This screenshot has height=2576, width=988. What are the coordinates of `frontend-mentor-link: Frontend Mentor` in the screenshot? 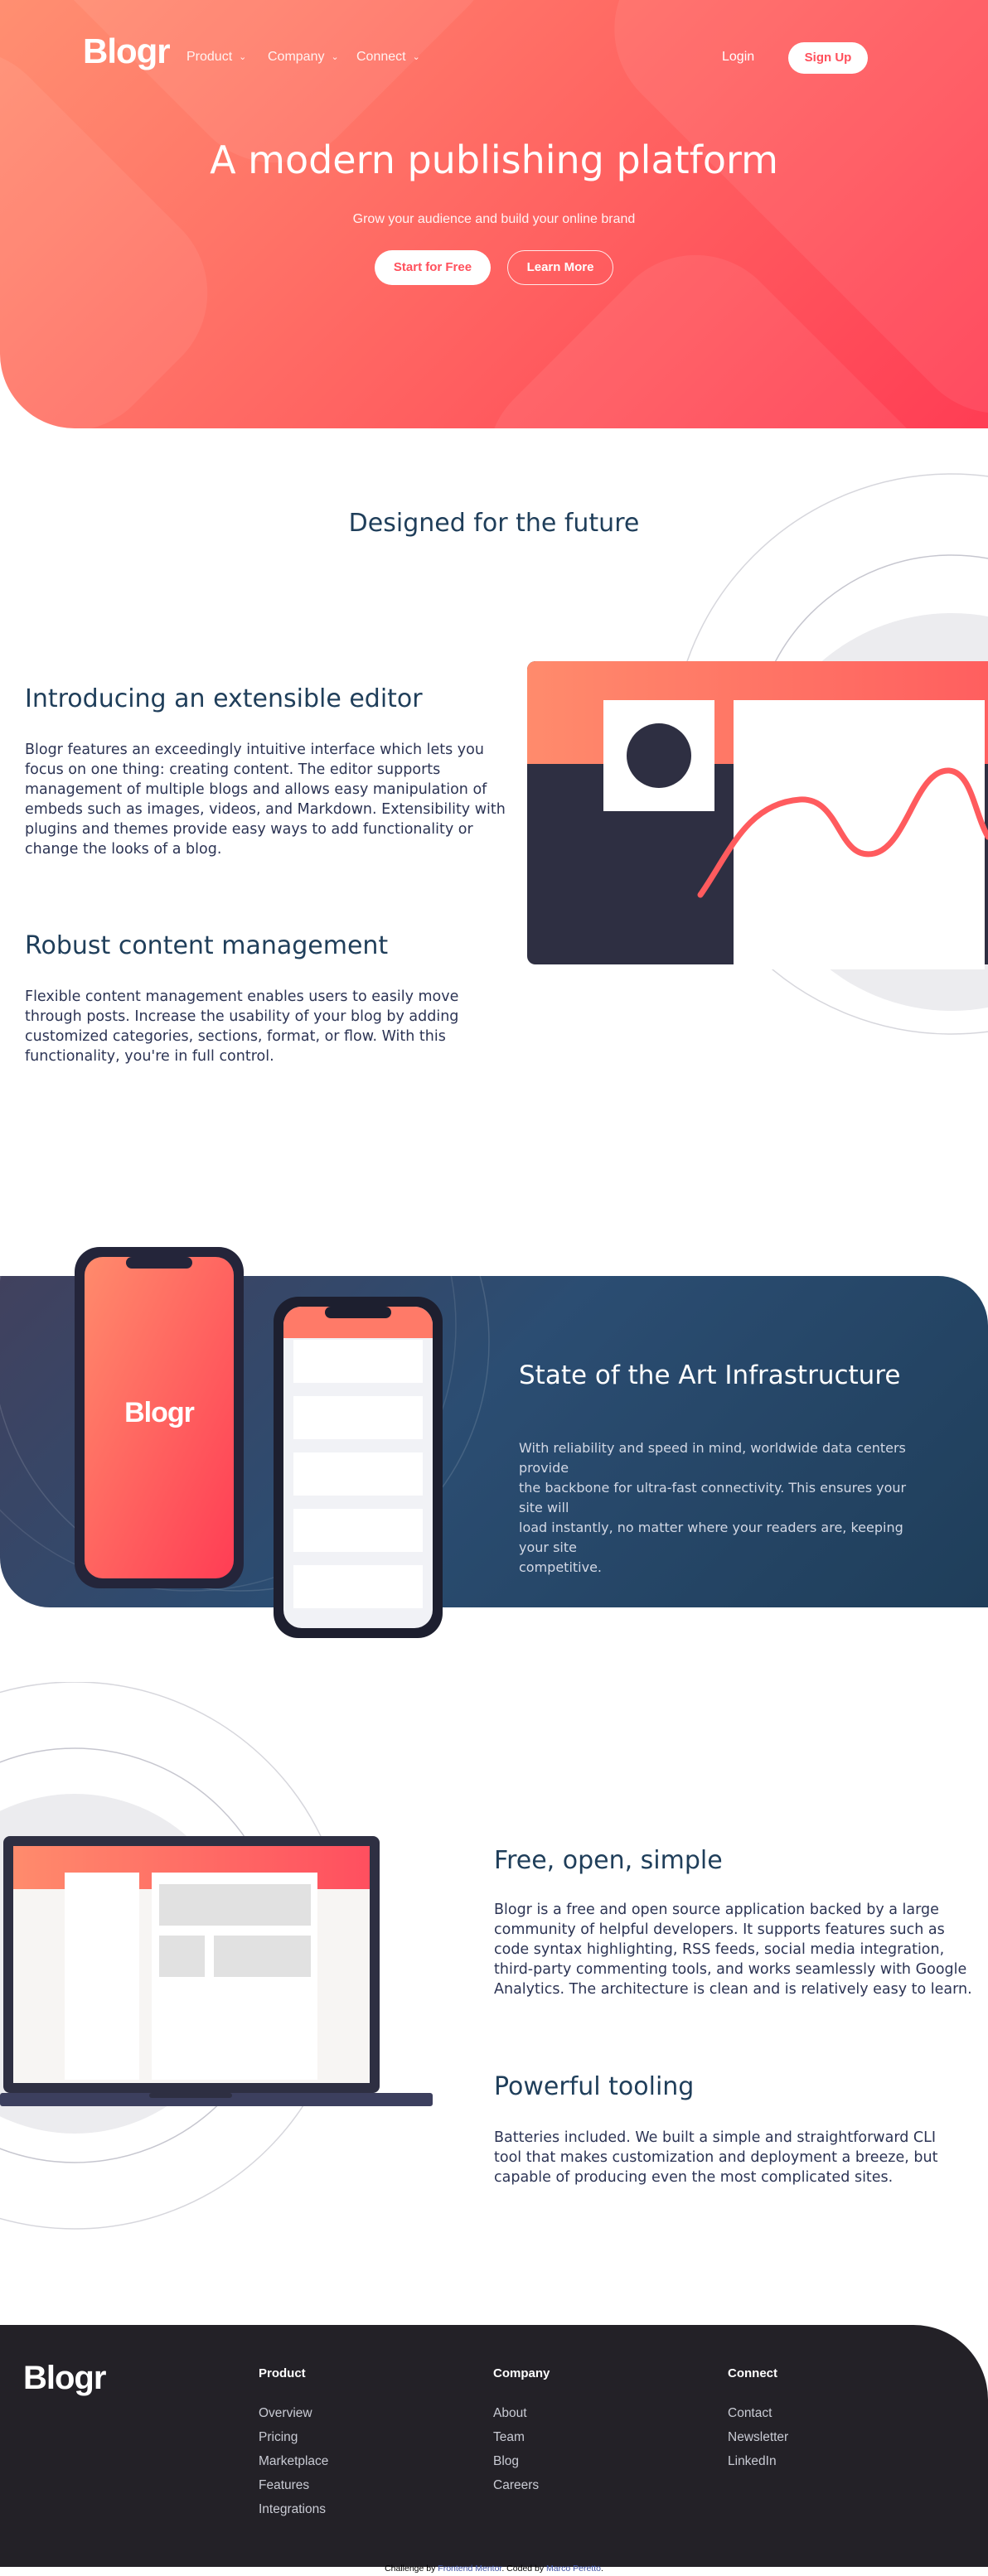 It's located at (470, 2569).